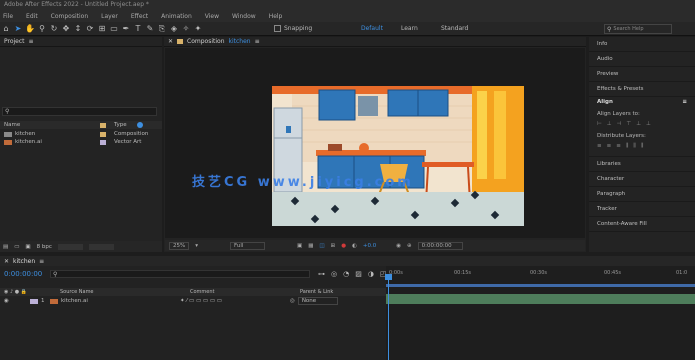  Describe the element at coordinates (409, 246) in the screenshot. I see `show-snapshot-icon: ⊕` at that location.